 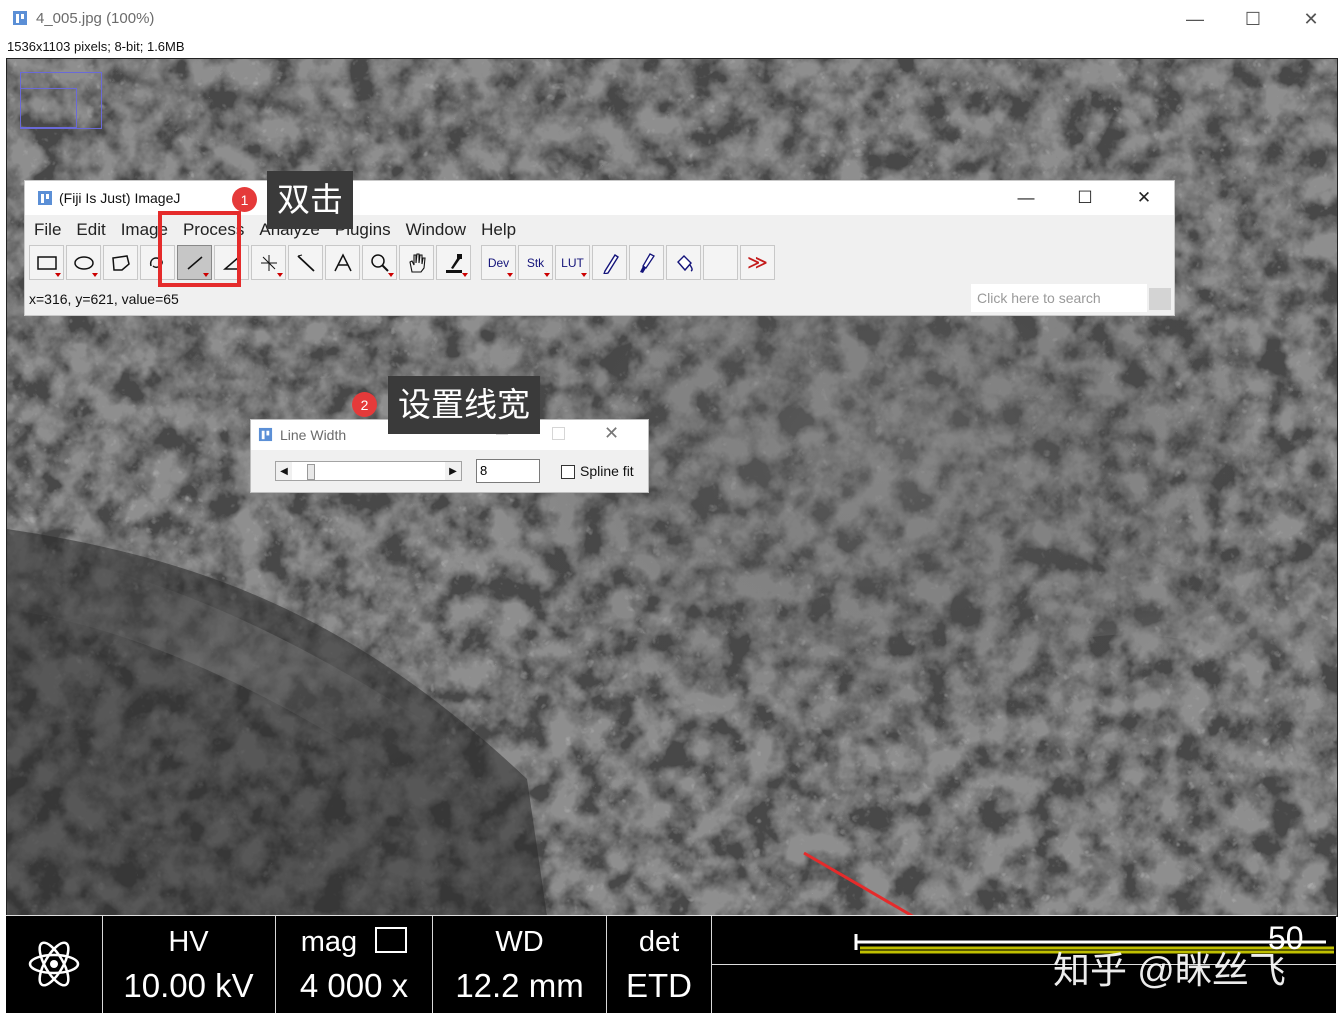 What do you see at coordinates (46, 262) in the screenshot?
I see `rectangle-tool-button` at bounding box center [46, 262].